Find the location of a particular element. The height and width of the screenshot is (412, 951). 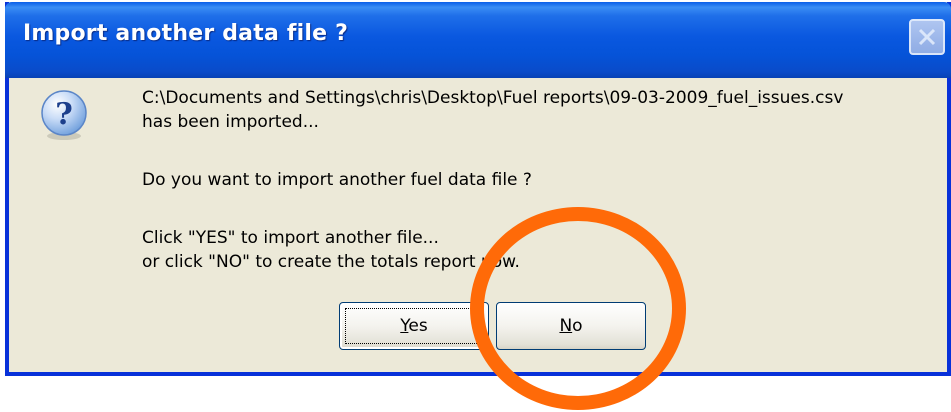

no-button: No is located at coordinates (571, 326).